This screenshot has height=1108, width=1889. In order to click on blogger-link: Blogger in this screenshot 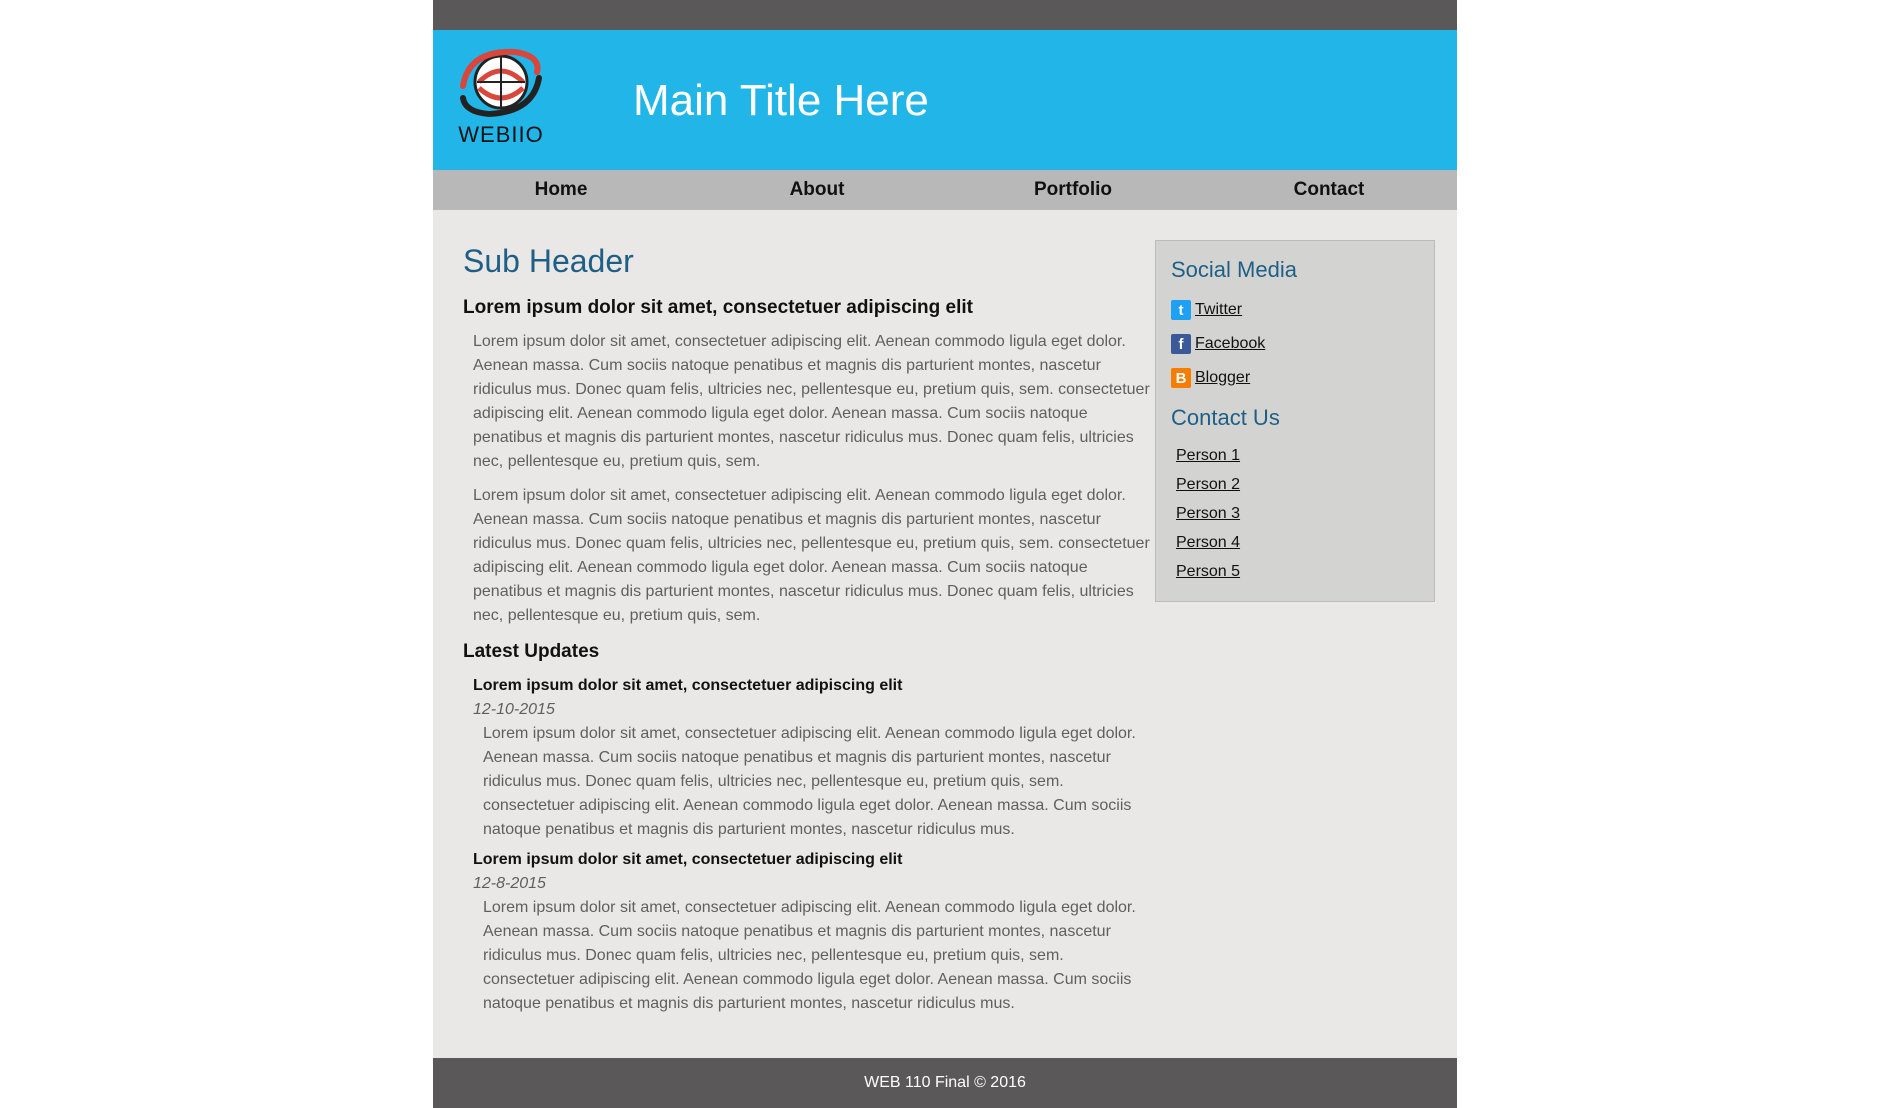, I will do `click(1222, 378)`.